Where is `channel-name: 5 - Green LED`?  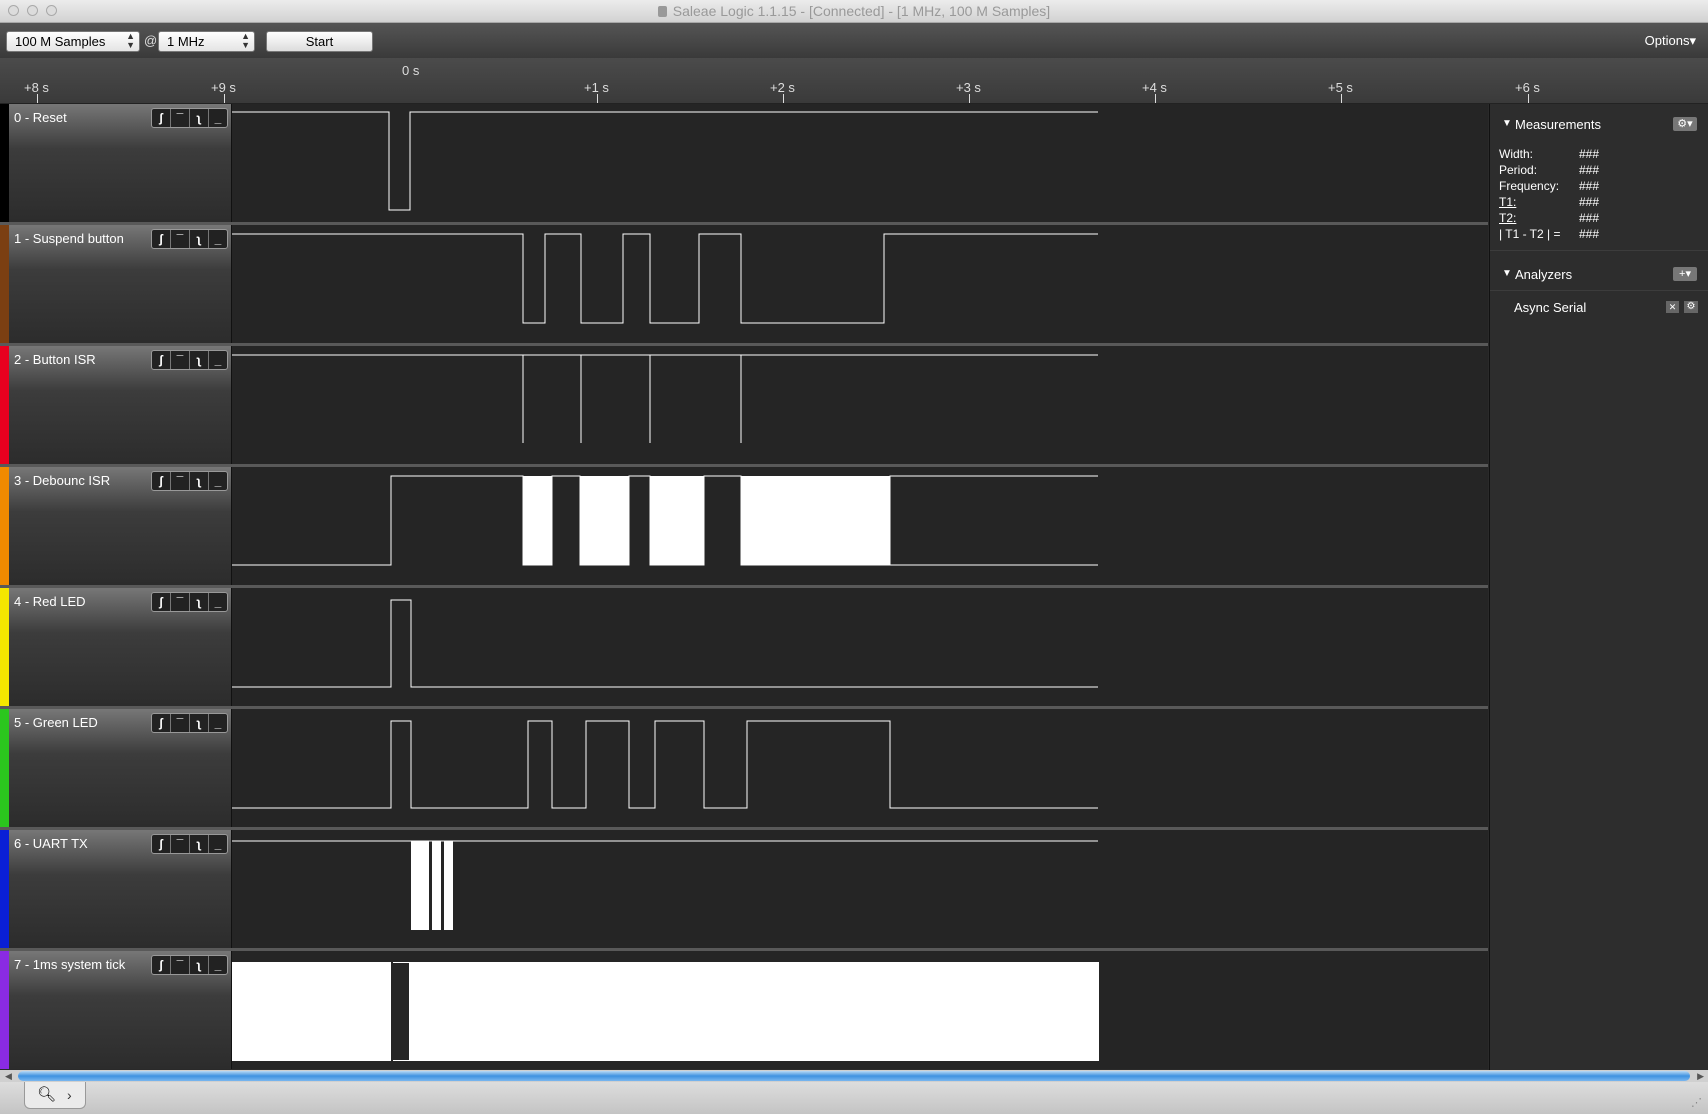
channel-name: 5 - Green LED is located at coordinates (56, 722).